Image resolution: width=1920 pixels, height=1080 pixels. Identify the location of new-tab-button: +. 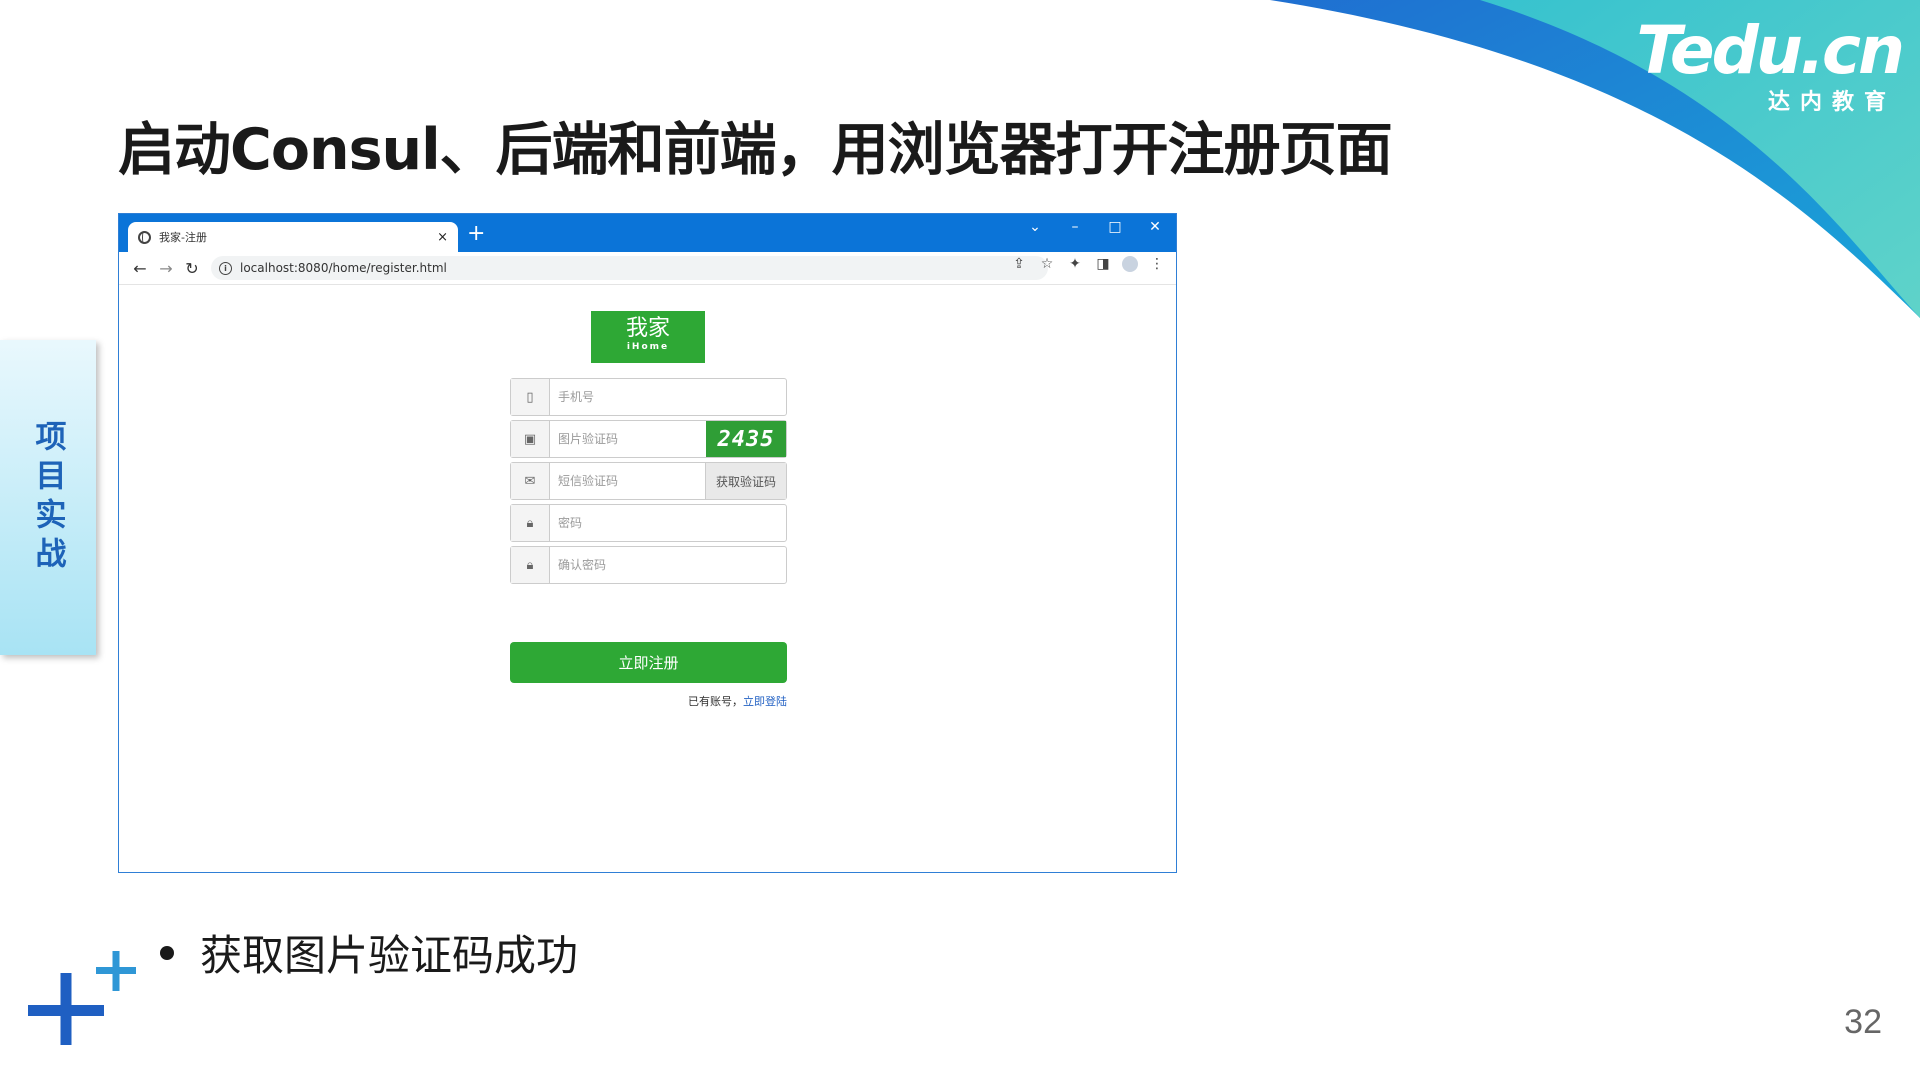
(476, 234).